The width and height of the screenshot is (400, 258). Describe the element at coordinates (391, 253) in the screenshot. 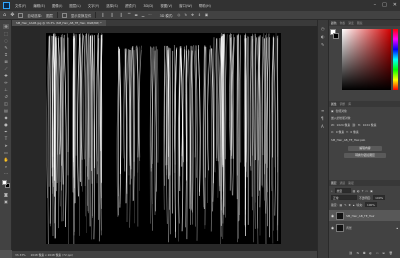

I see `delete-layer-icon: 🗑︎` at that location.